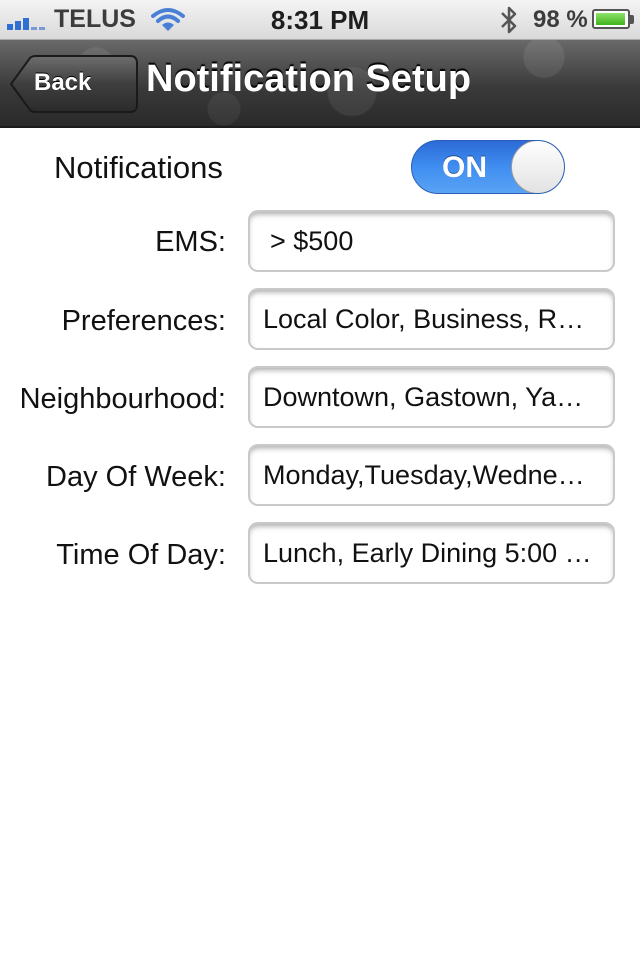 Image resolution: width=640 pixels, height=960 pixels. Describe the element at coordinates (488, 167) in the screenshot. I see `notifications-toggle: ON` at that location.